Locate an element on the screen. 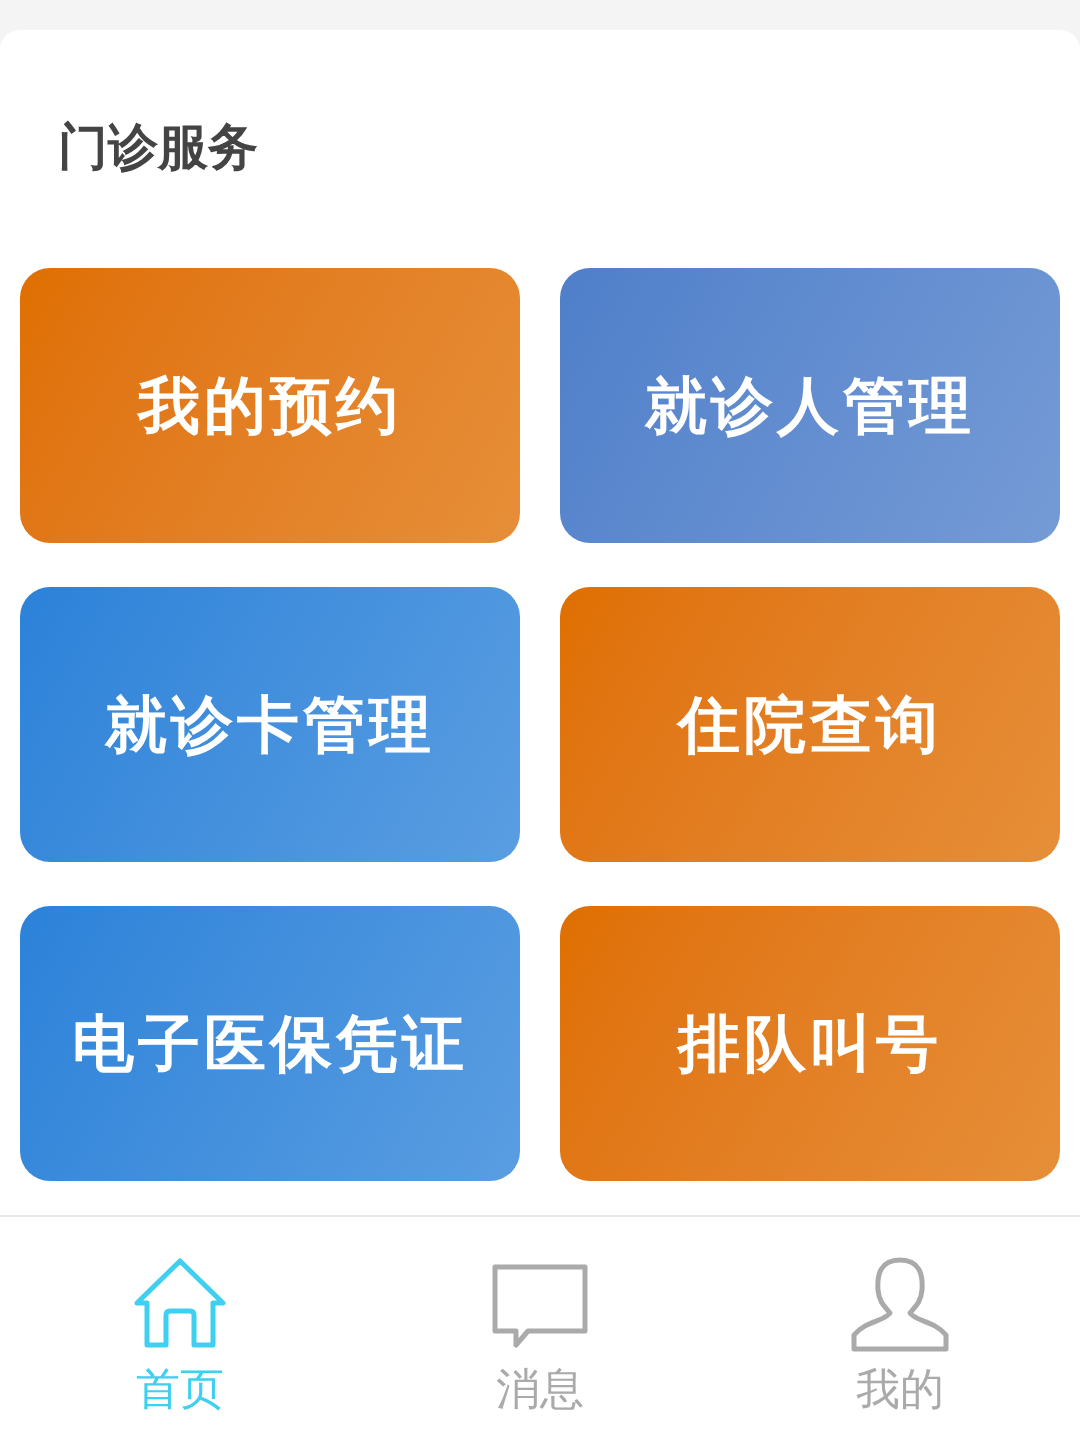  tab-item: 首页 is located at coordinates (180, 1328).